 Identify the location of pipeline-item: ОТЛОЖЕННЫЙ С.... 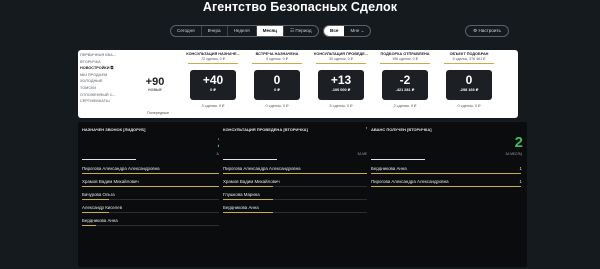
(109, 95).